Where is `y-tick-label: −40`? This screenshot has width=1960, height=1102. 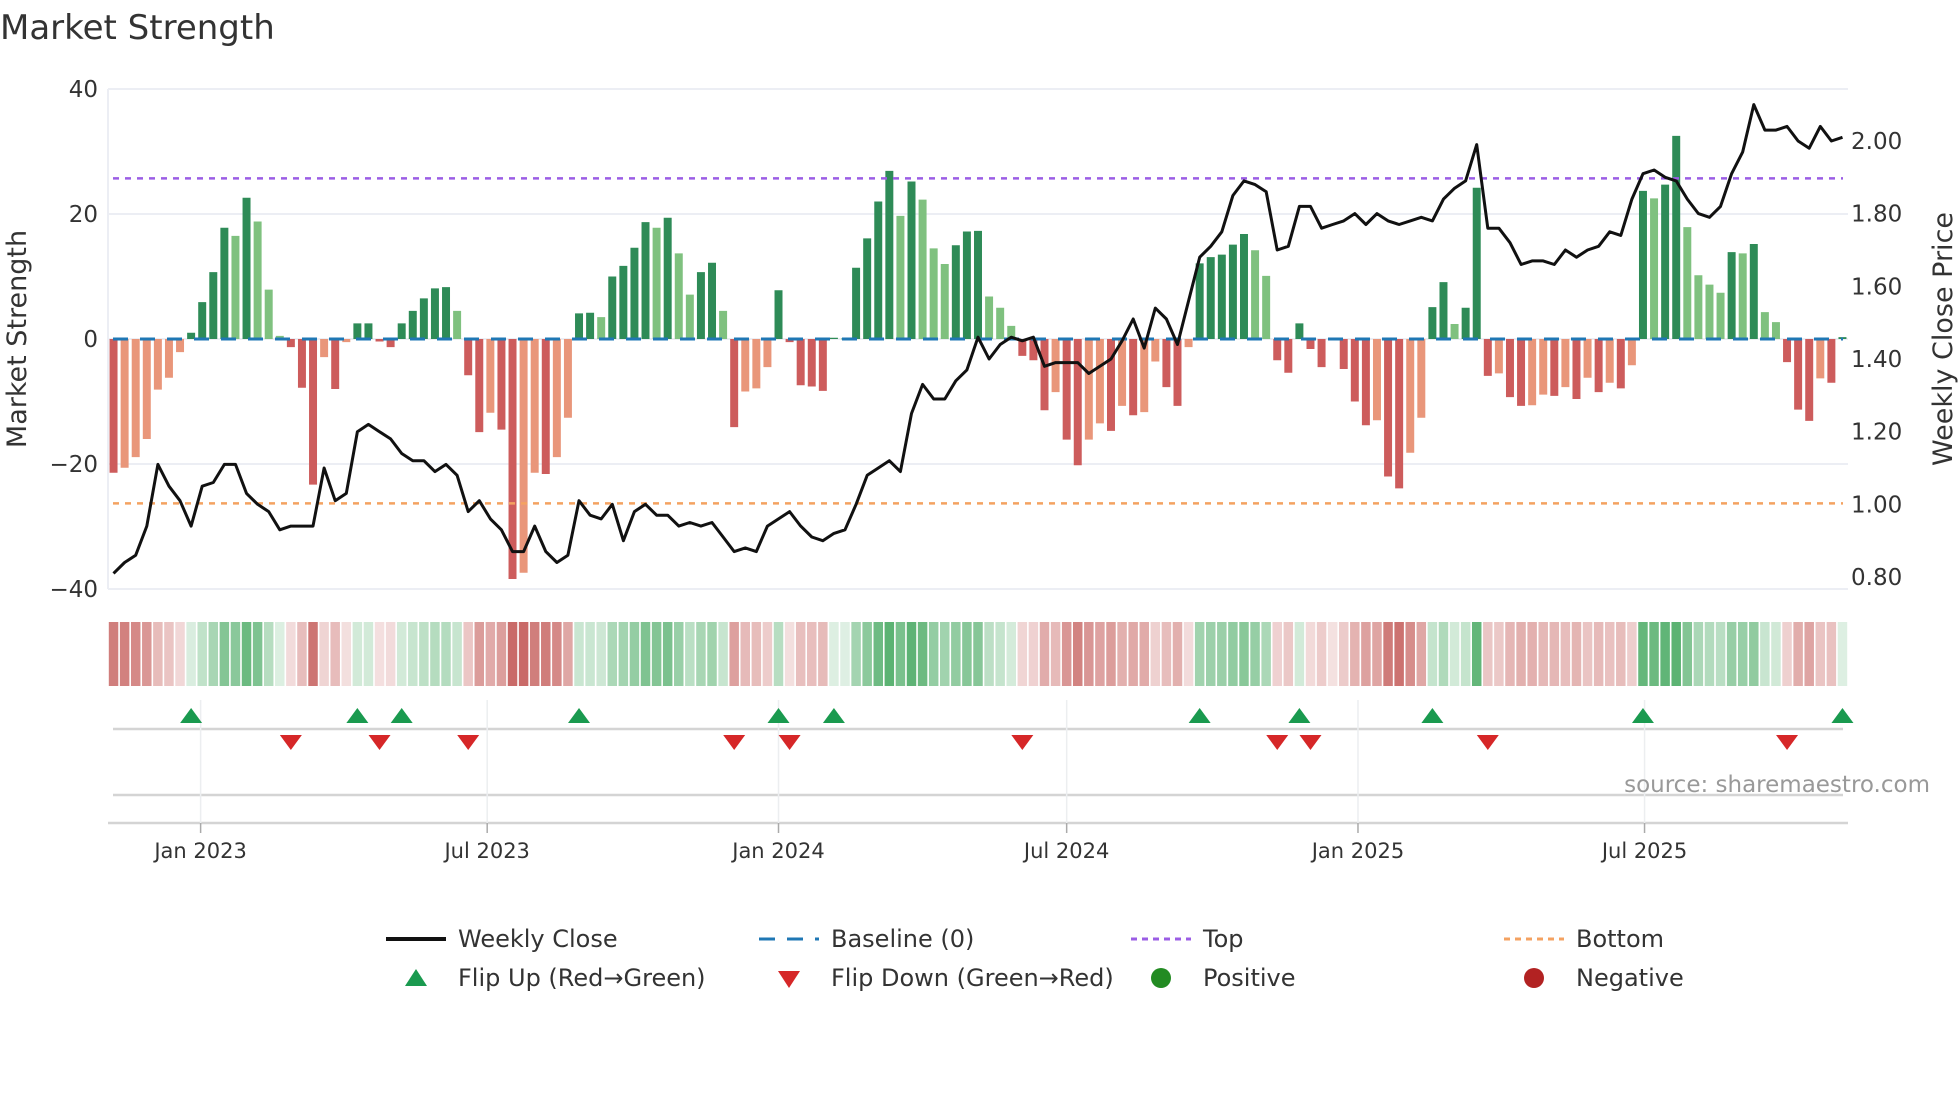 y-tick-label: −40 is located at coordinates (73, 590).